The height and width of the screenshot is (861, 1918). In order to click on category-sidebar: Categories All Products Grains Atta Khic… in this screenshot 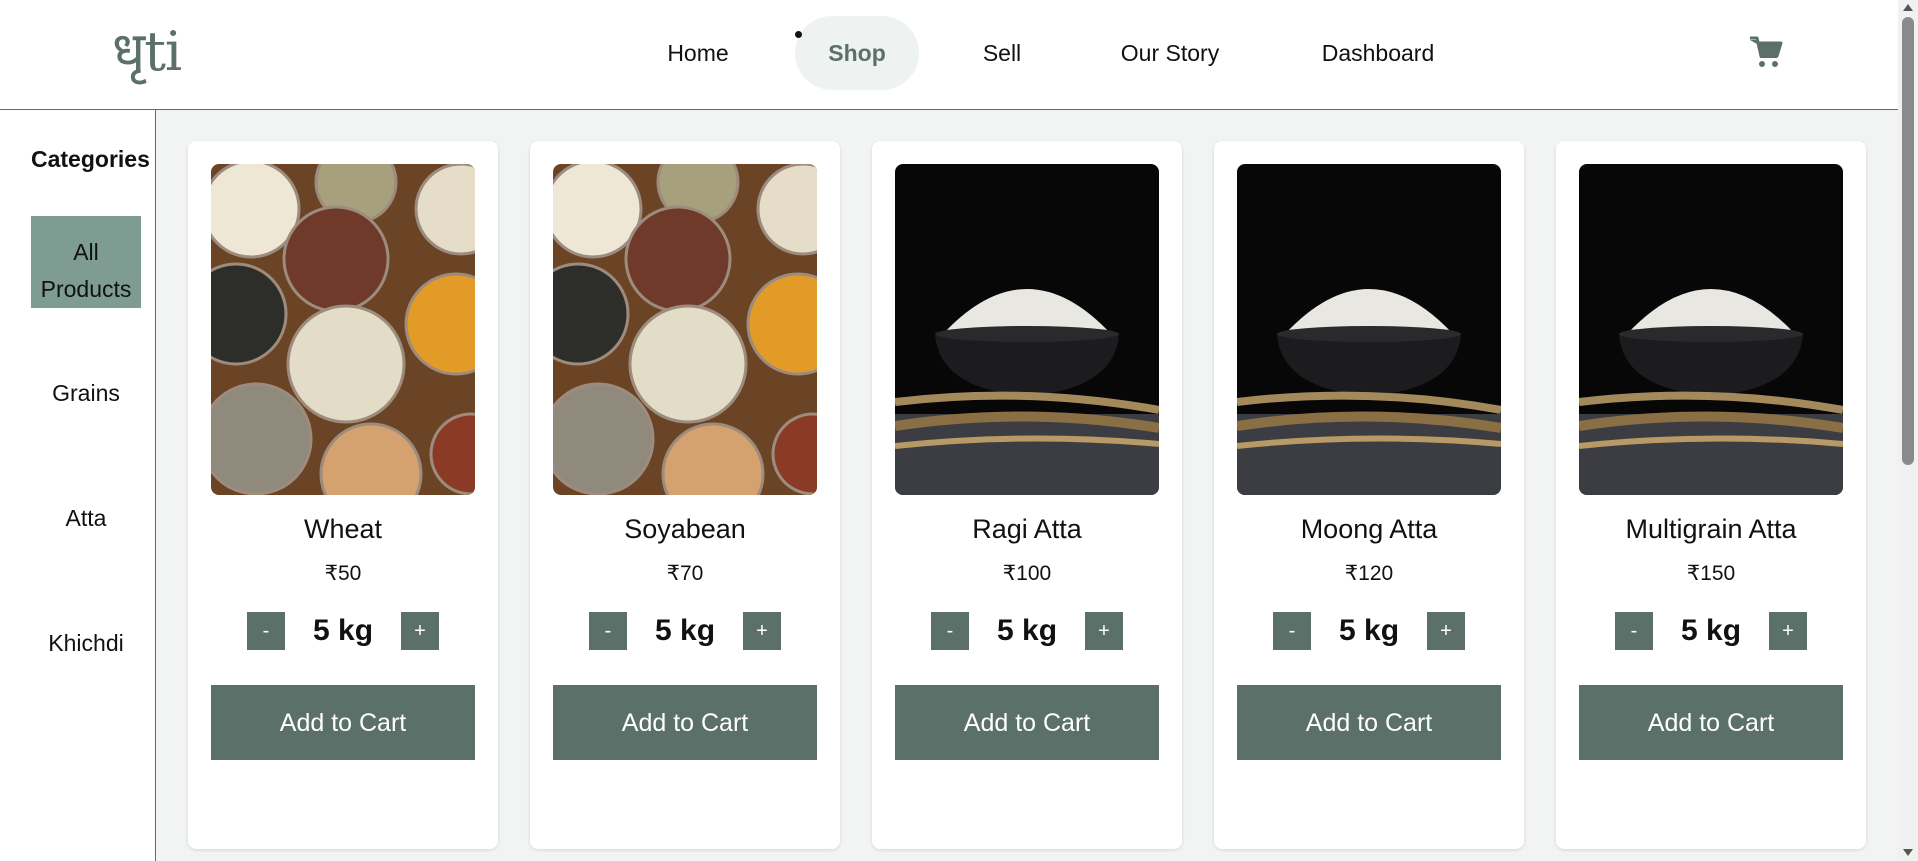, I will do `click(78, 485)`.